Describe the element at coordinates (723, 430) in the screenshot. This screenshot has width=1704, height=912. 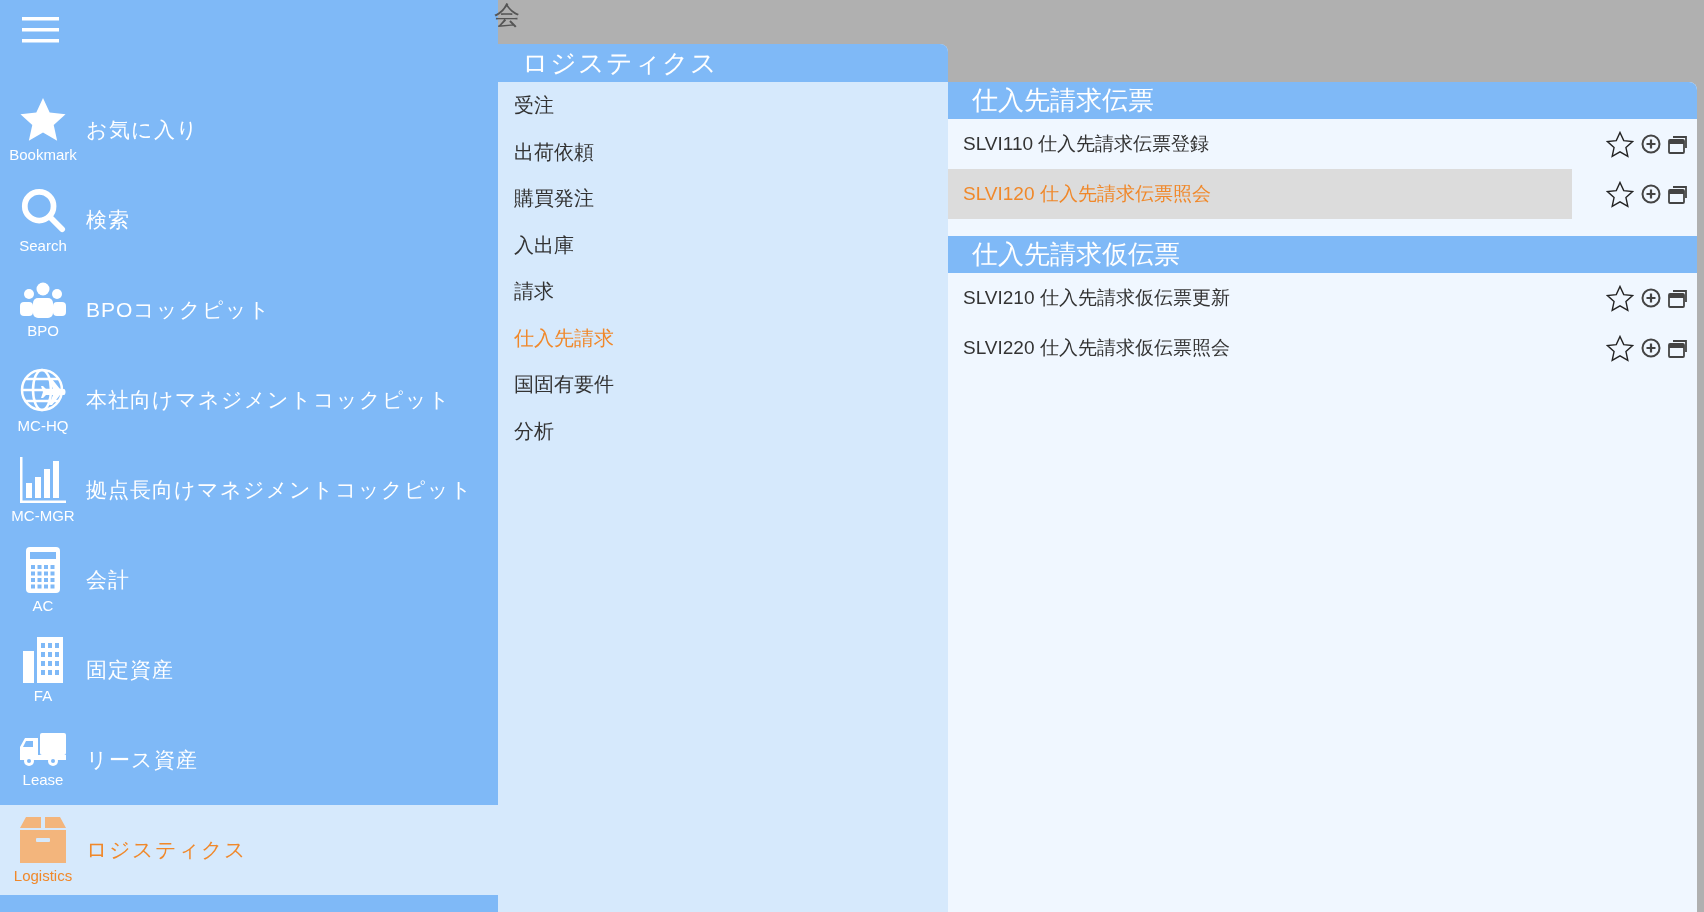
I see `category-item: 分析` at that location.